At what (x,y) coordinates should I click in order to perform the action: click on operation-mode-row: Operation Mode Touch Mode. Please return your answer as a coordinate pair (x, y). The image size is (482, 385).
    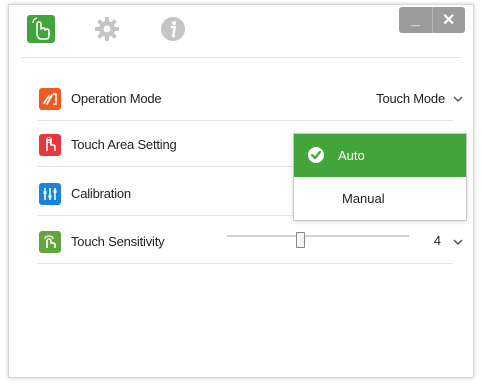
    Looking at the image, I should click on (241, 104).